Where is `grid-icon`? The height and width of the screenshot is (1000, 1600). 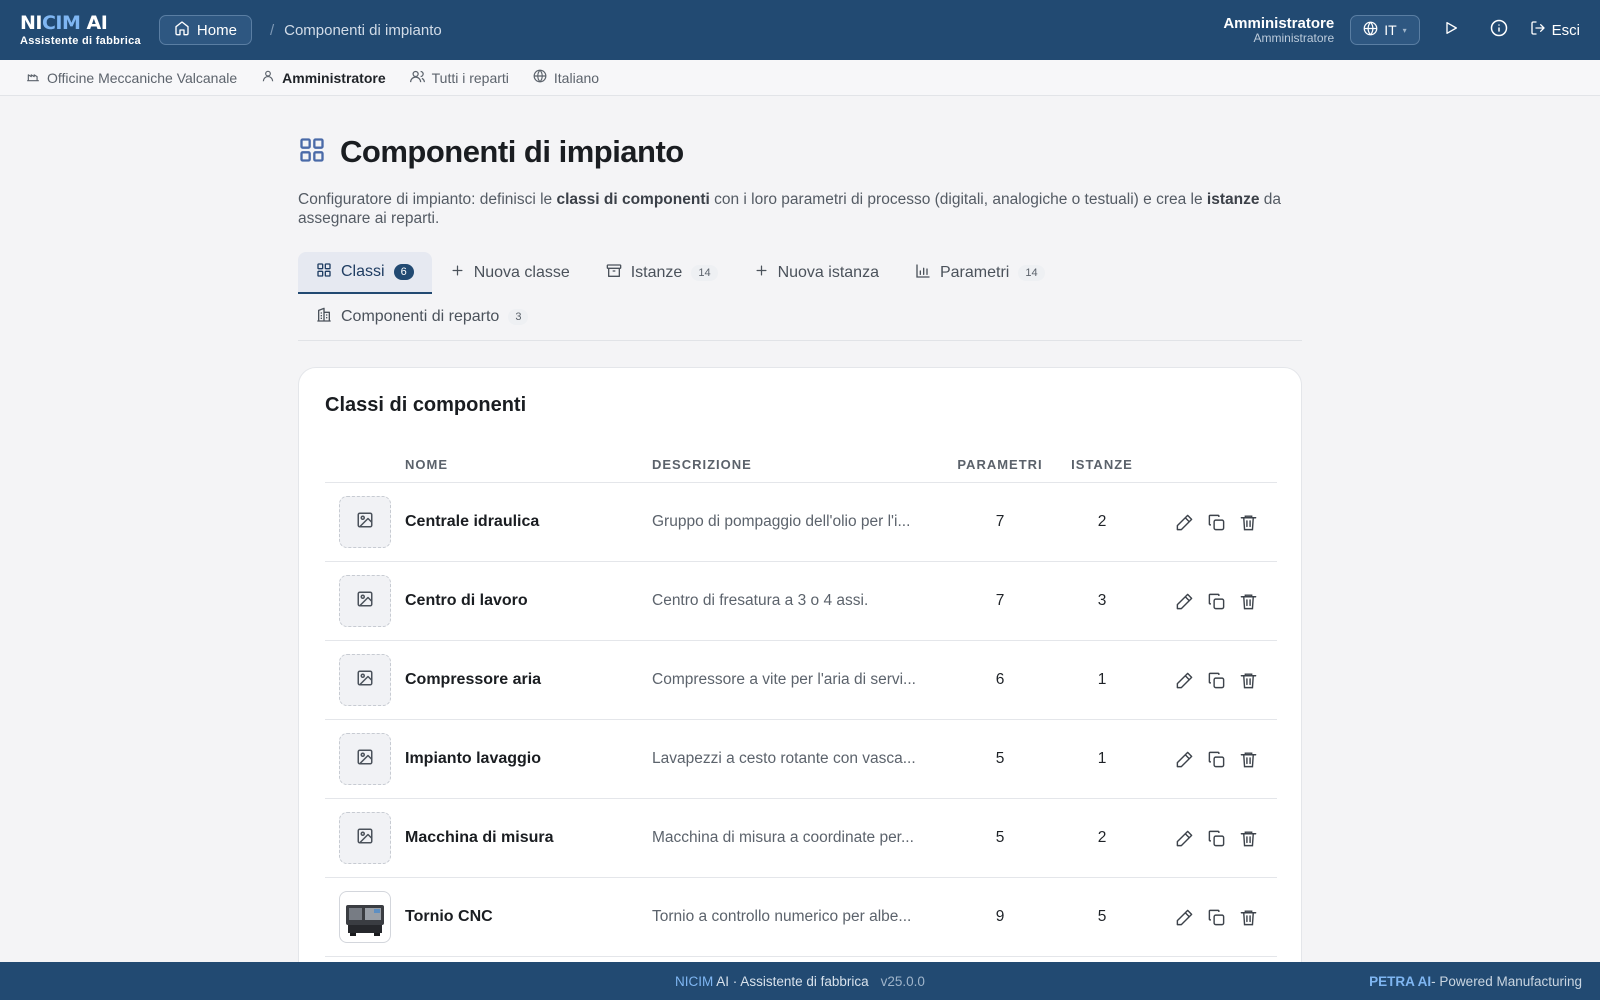
grid-icon is located at coordinates (324, 272).